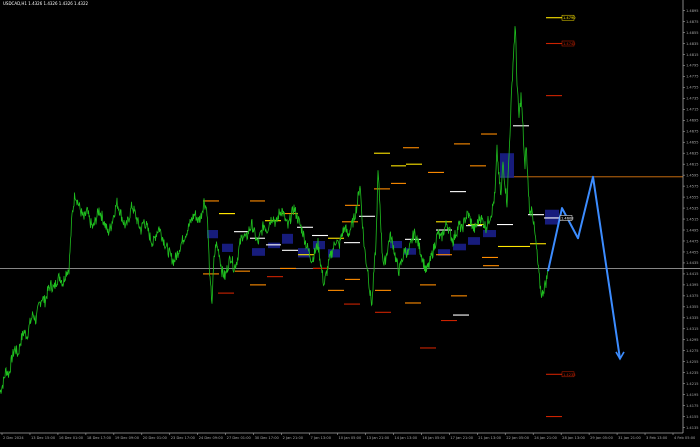 This screenshot has width=700, height=447. What do you see at coordinates (692, 263) in the screenshot?
I see `y-tick-label: 1.4435` at bounding box center [692, 263].